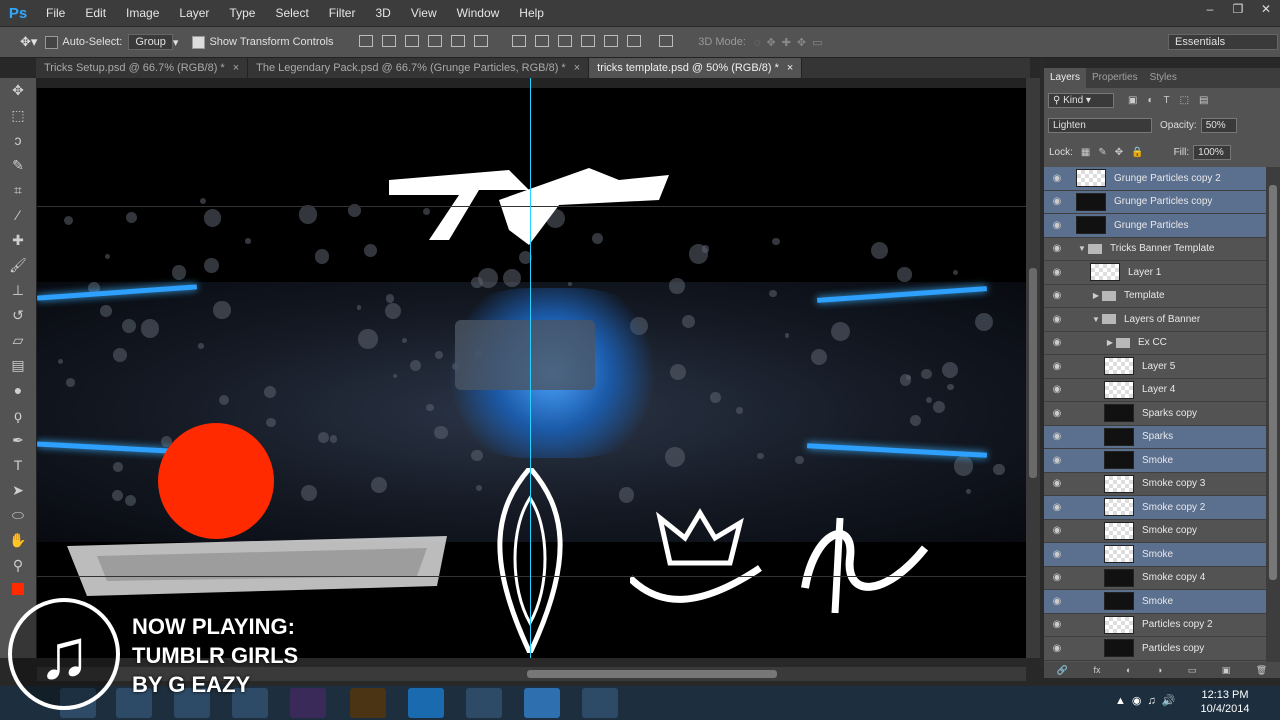 This screenshot has height=720, width=1280. What do you see at coordinates (388, 40) in the screenshot?
I see `align-vcenter-icon` at bounding box center [388, 40].